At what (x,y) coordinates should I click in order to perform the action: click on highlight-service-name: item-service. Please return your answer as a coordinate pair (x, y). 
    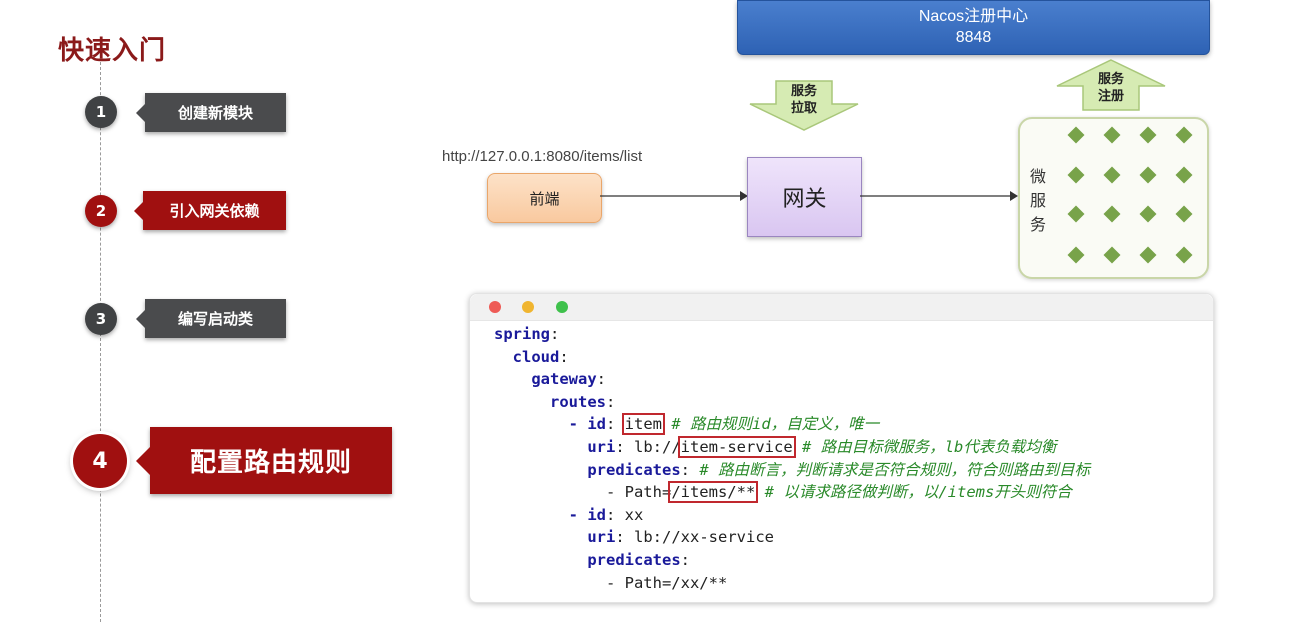
    Looking at the image, I should click on (736, 446).